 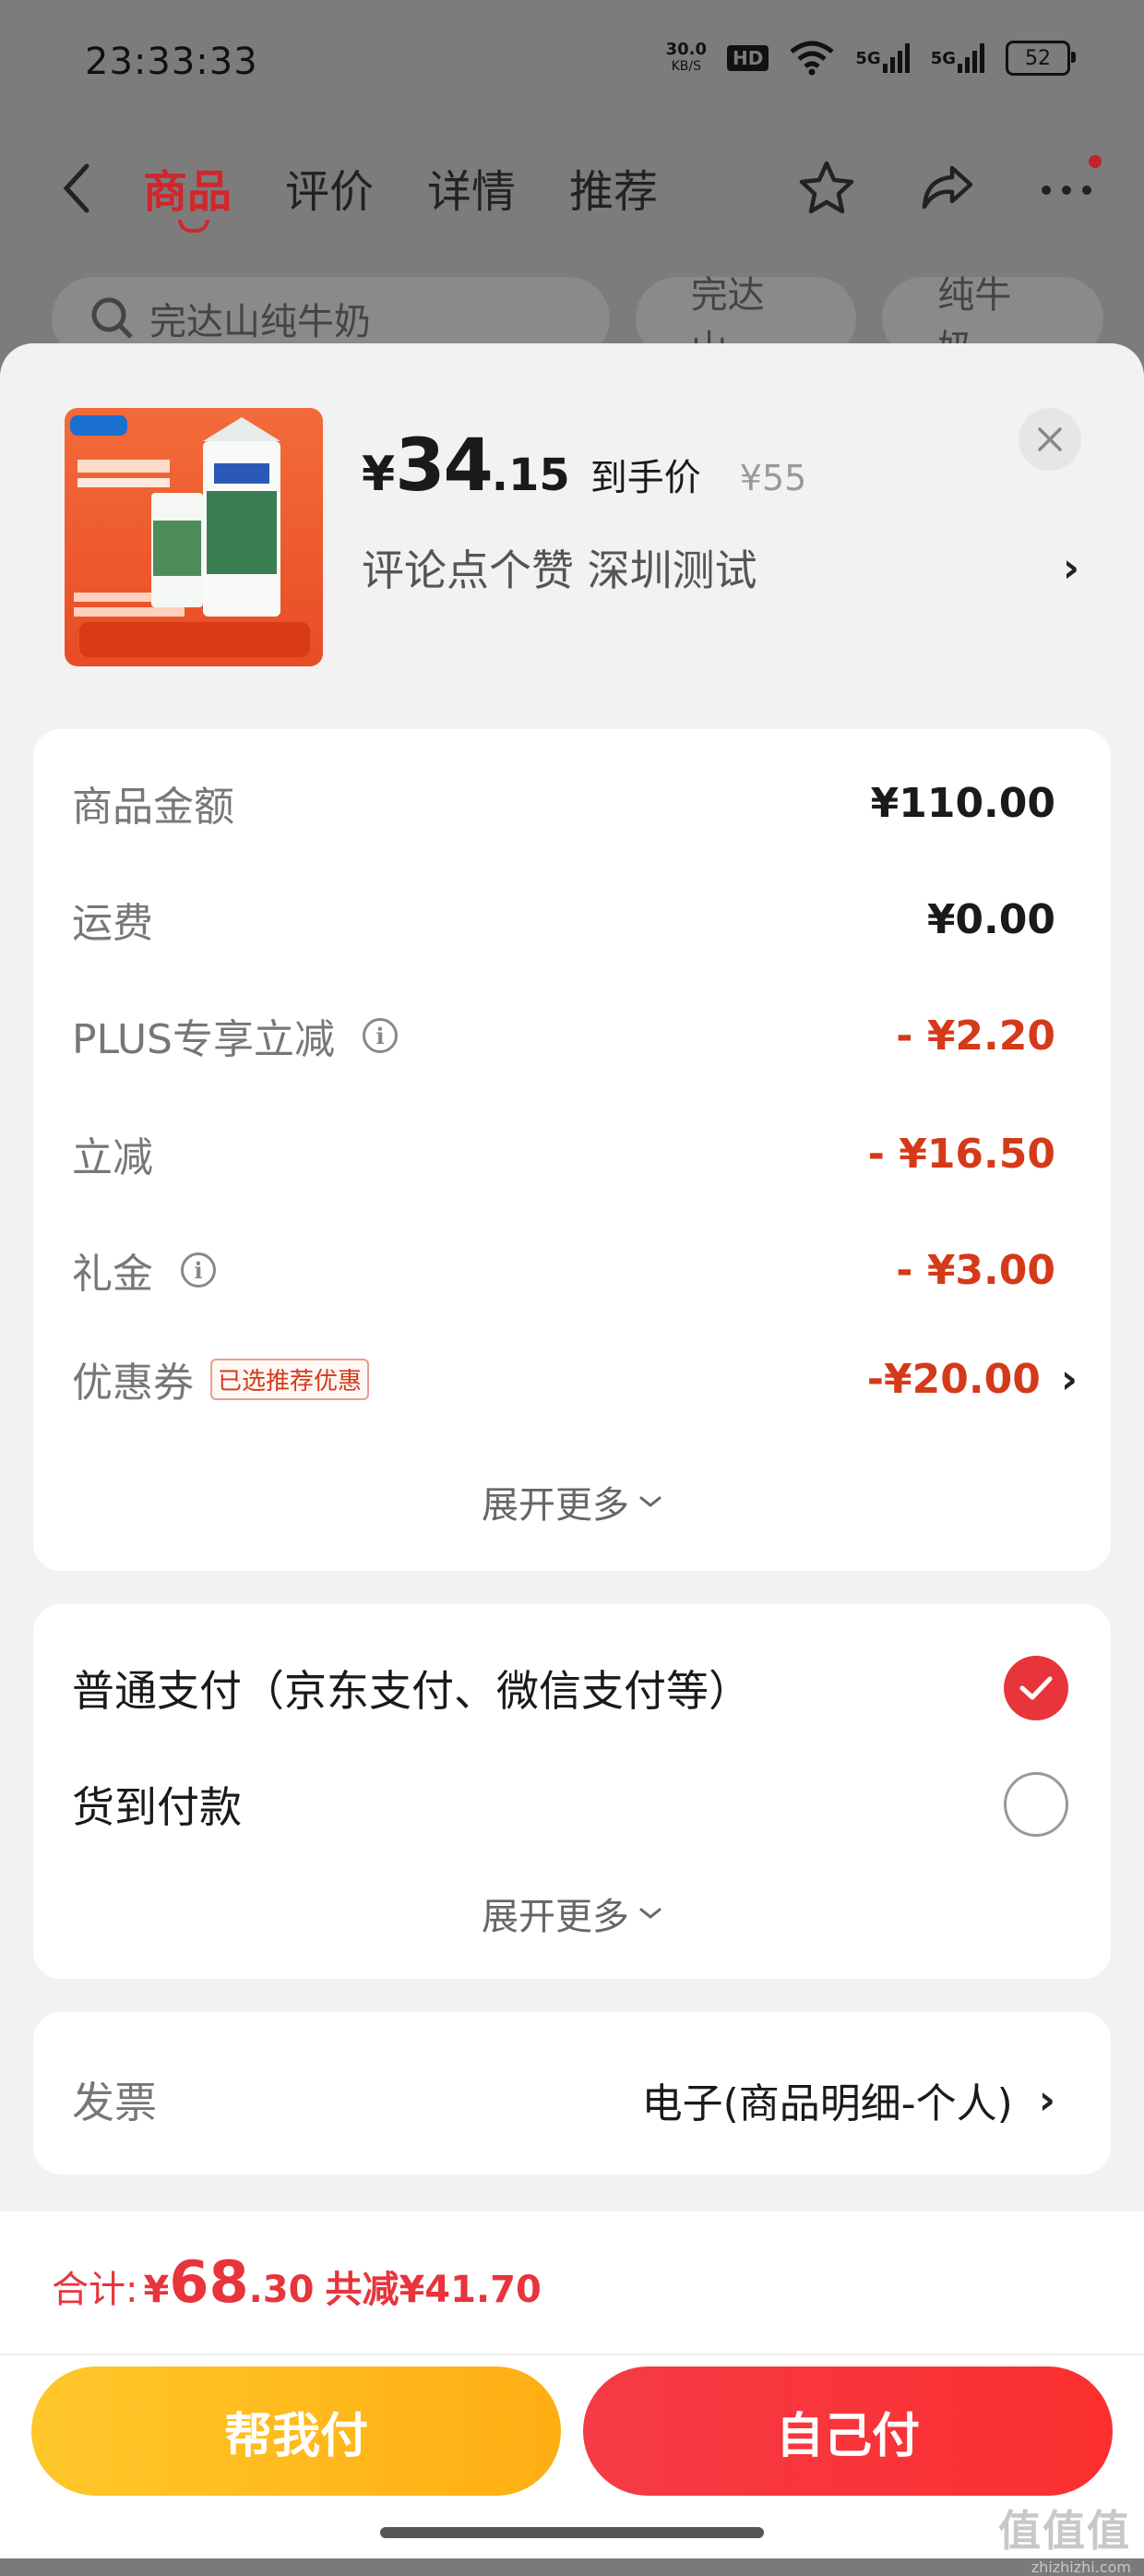 I want to click on tab-product: 商品, so click(x=187, y=194).